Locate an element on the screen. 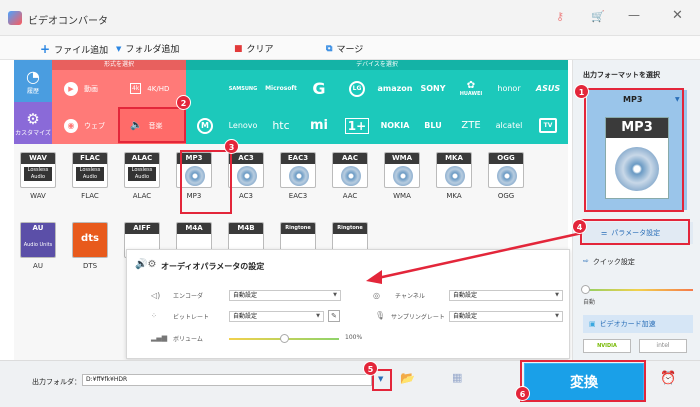 The height and width of the screenshot is (407, 700). flac-format-icon: FLAC Lossless Audio is located at coordinates (90, 170).